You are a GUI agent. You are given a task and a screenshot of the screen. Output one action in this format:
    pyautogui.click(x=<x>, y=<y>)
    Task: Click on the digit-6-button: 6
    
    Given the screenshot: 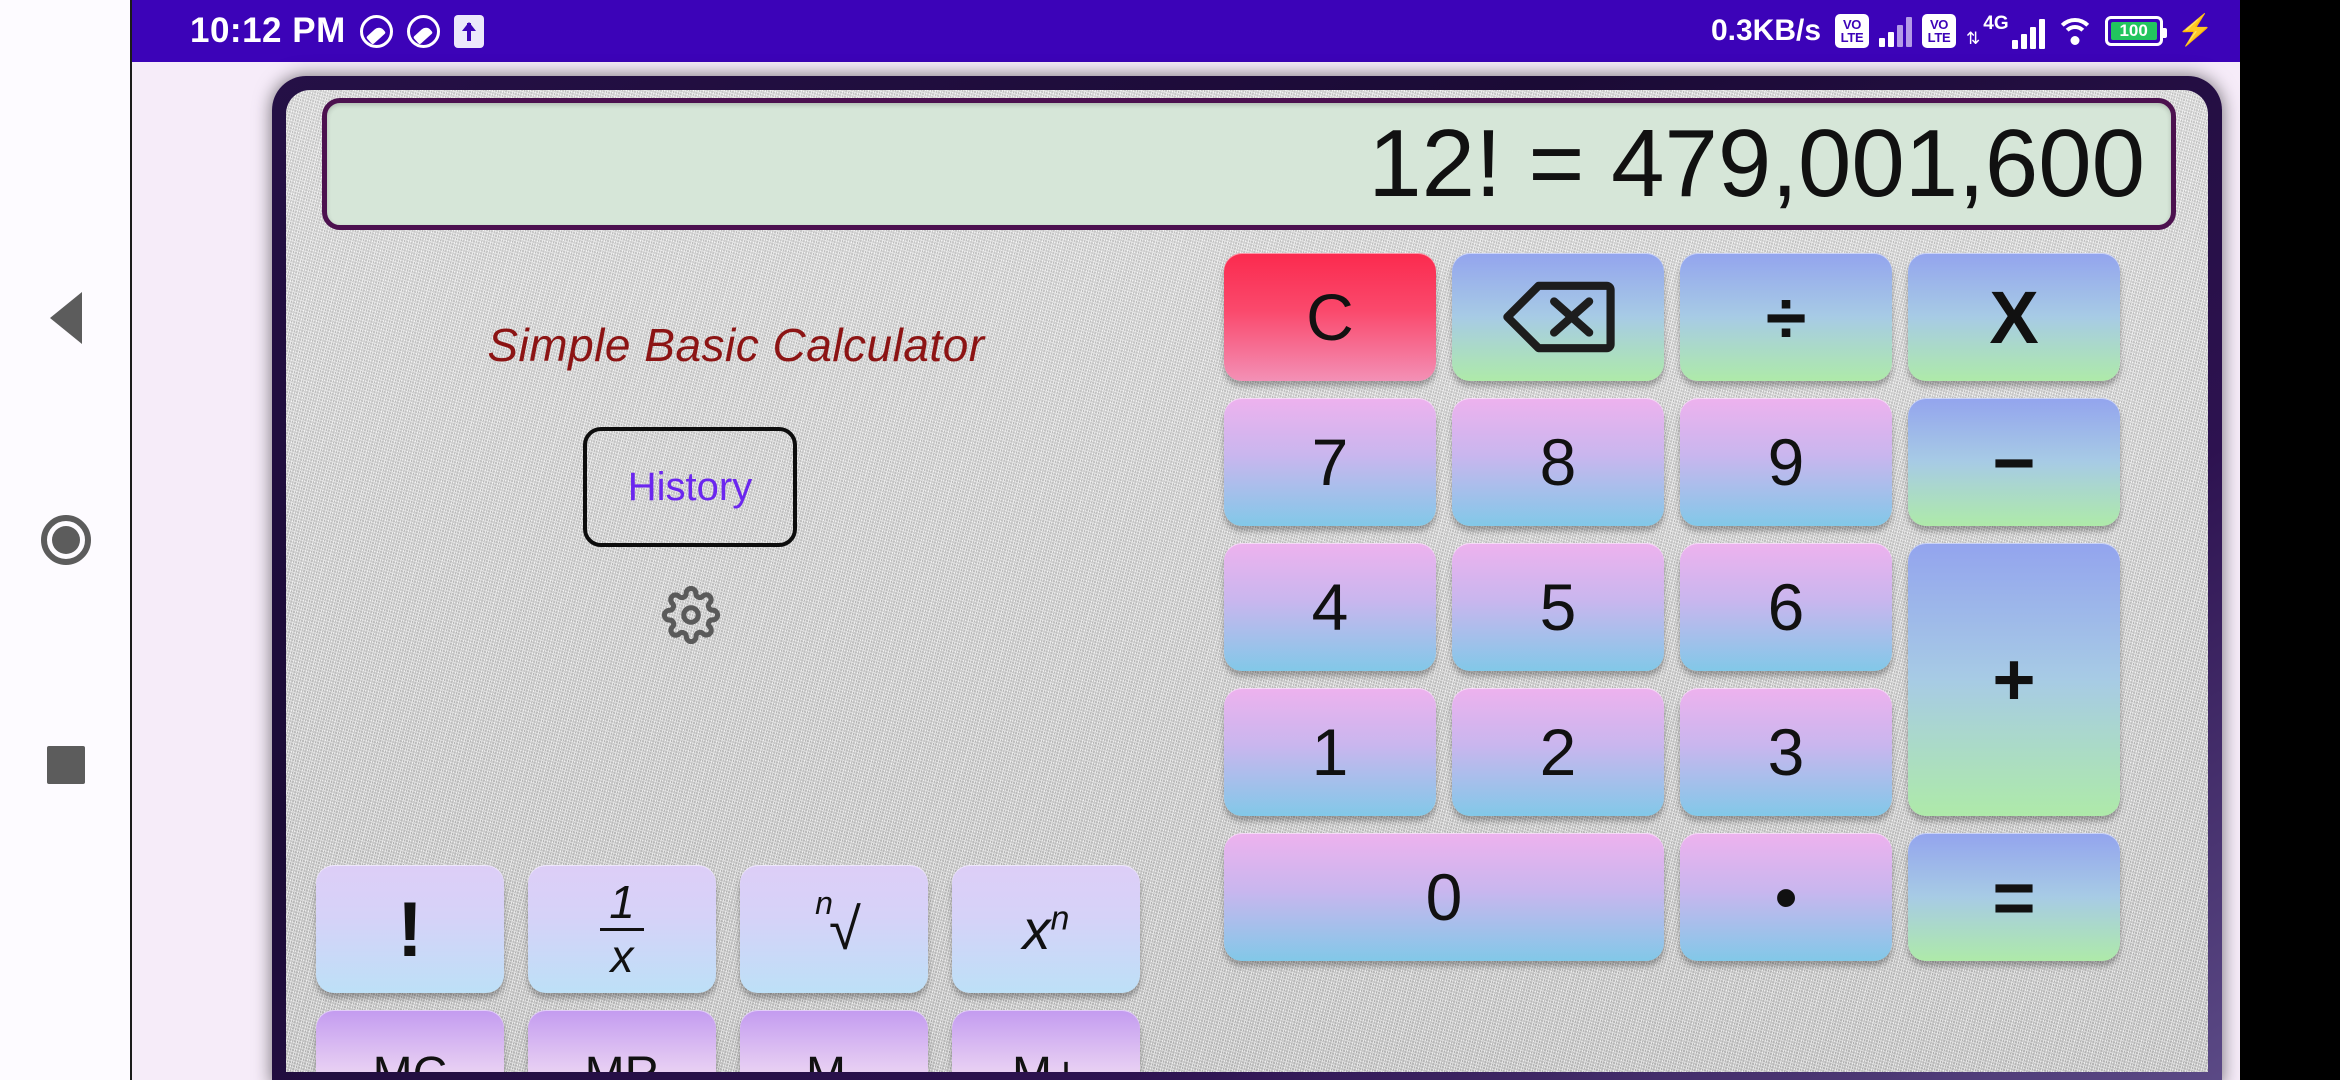 What is the action you would take?
    pyautogui.click(x=1786, y=607)
    